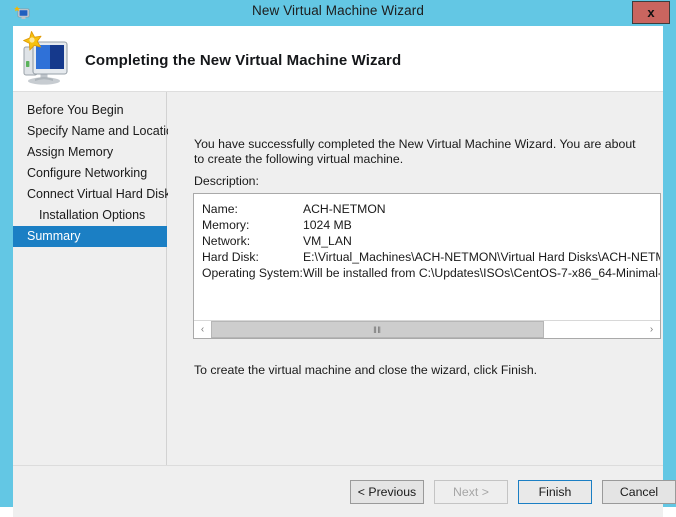 This screenshot has height=517, width=676. Describe the element at coordinates (344, 209) in the screenshot. I see `summary-row-value: ACH-NETMON` at that location.